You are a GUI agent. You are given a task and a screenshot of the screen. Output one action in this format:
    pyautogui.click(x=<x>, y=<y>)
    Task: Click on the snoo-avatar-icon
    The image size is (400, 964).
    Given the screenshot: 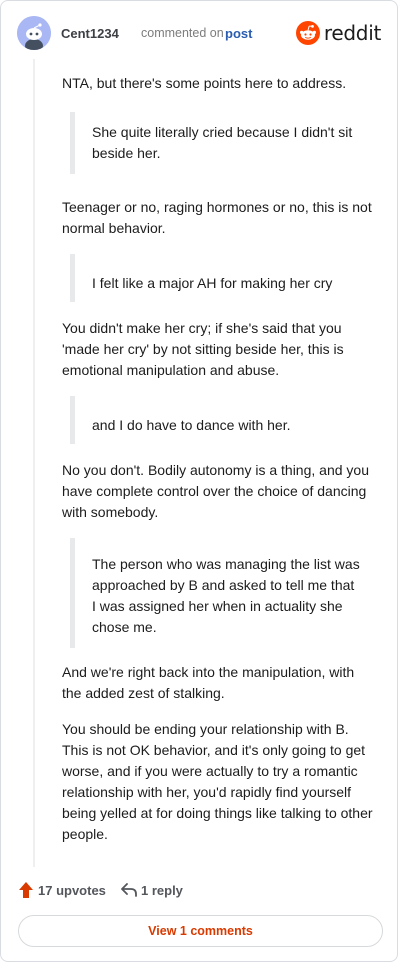 What is the action you would take?
    pyautogui.click(x=34, y=33)
    